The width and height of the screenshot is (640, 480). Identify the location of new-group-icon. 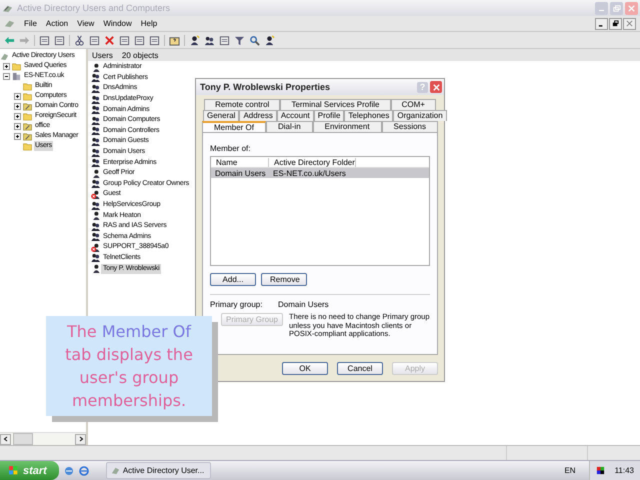
(209, 40).